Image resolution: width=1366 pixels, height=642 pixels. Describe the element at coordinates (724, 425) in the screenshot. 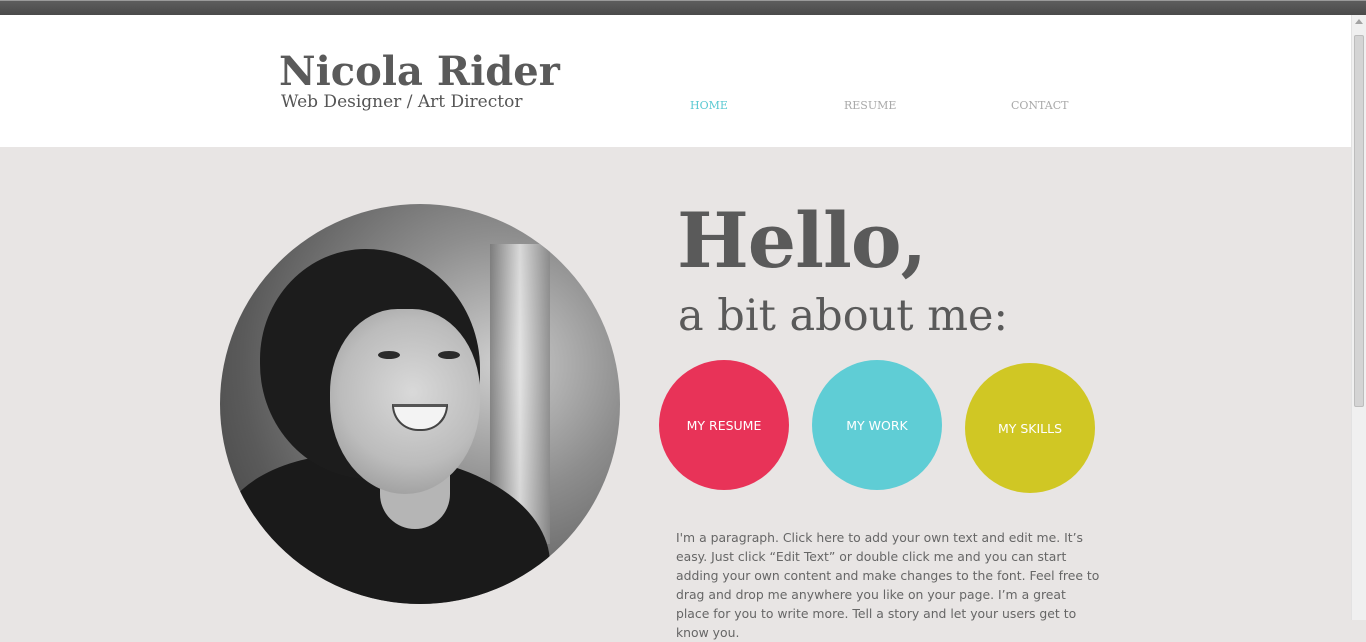

I see `my-resume-button: MY RESUME` at that location.